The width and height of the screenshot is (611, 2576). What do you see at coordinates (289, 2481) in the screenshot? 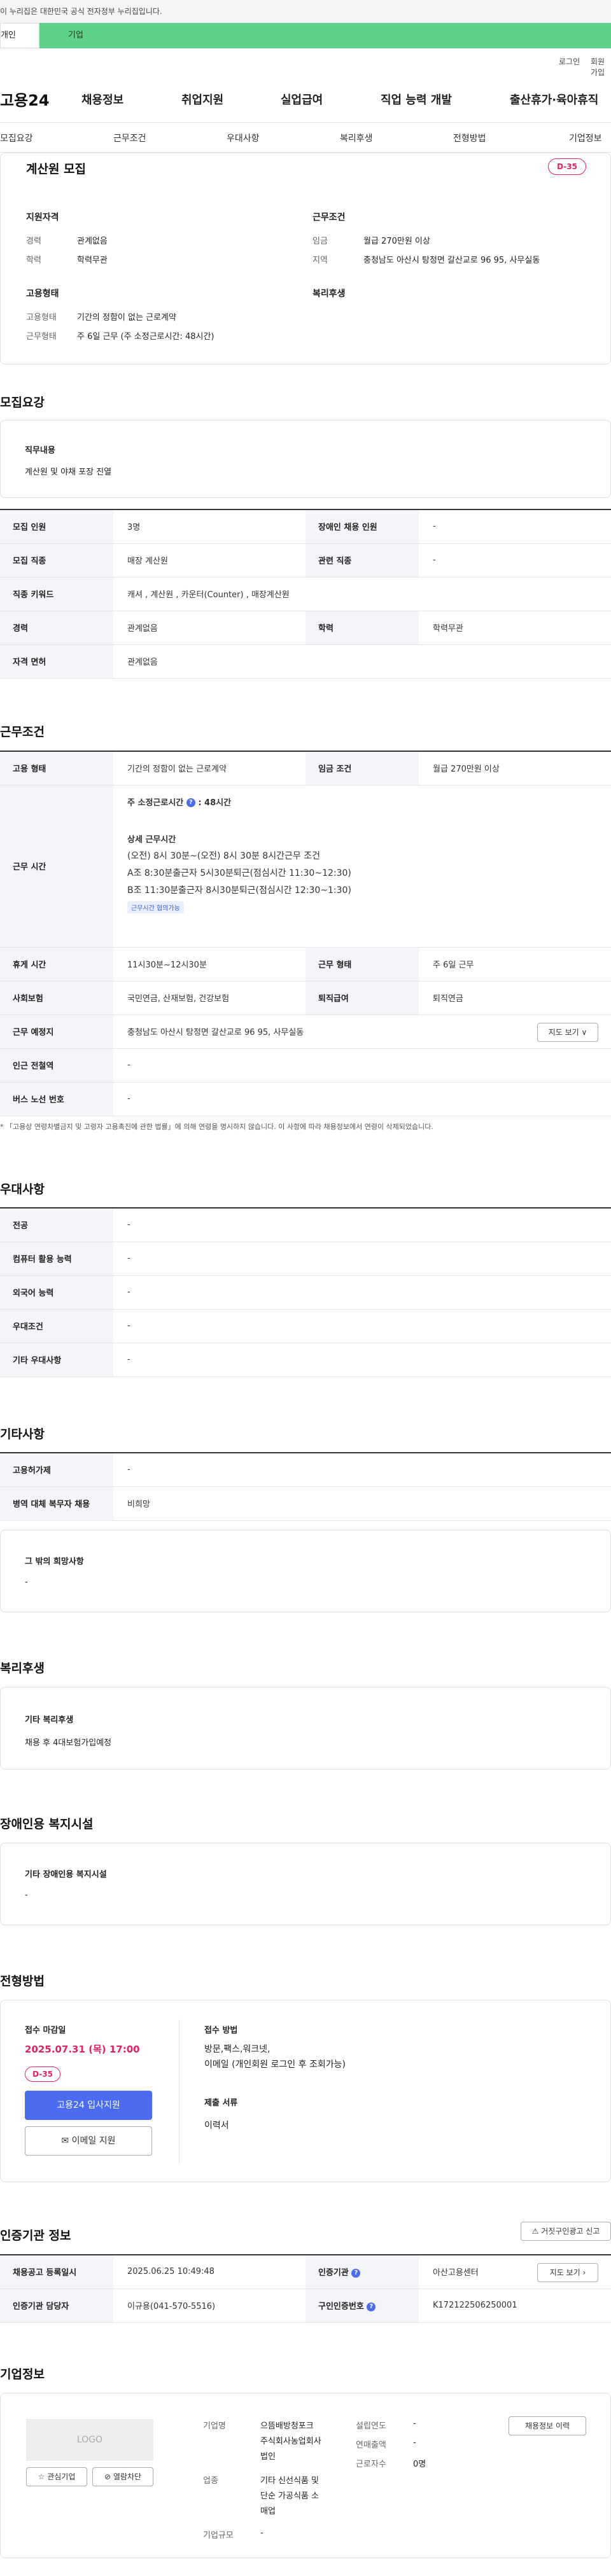
I see `industry-line: 기타 신선식품 및` at bounding box center [289, 2481].